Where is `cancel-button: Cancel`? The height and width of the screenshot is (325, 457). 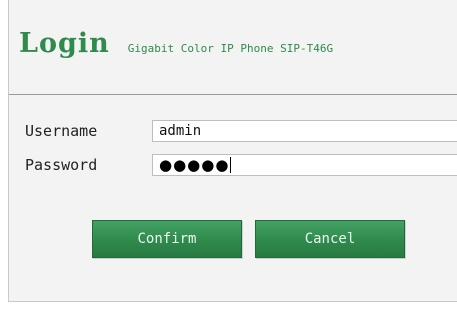
cancel-button: Cancel is located at coordinates (330, 239).